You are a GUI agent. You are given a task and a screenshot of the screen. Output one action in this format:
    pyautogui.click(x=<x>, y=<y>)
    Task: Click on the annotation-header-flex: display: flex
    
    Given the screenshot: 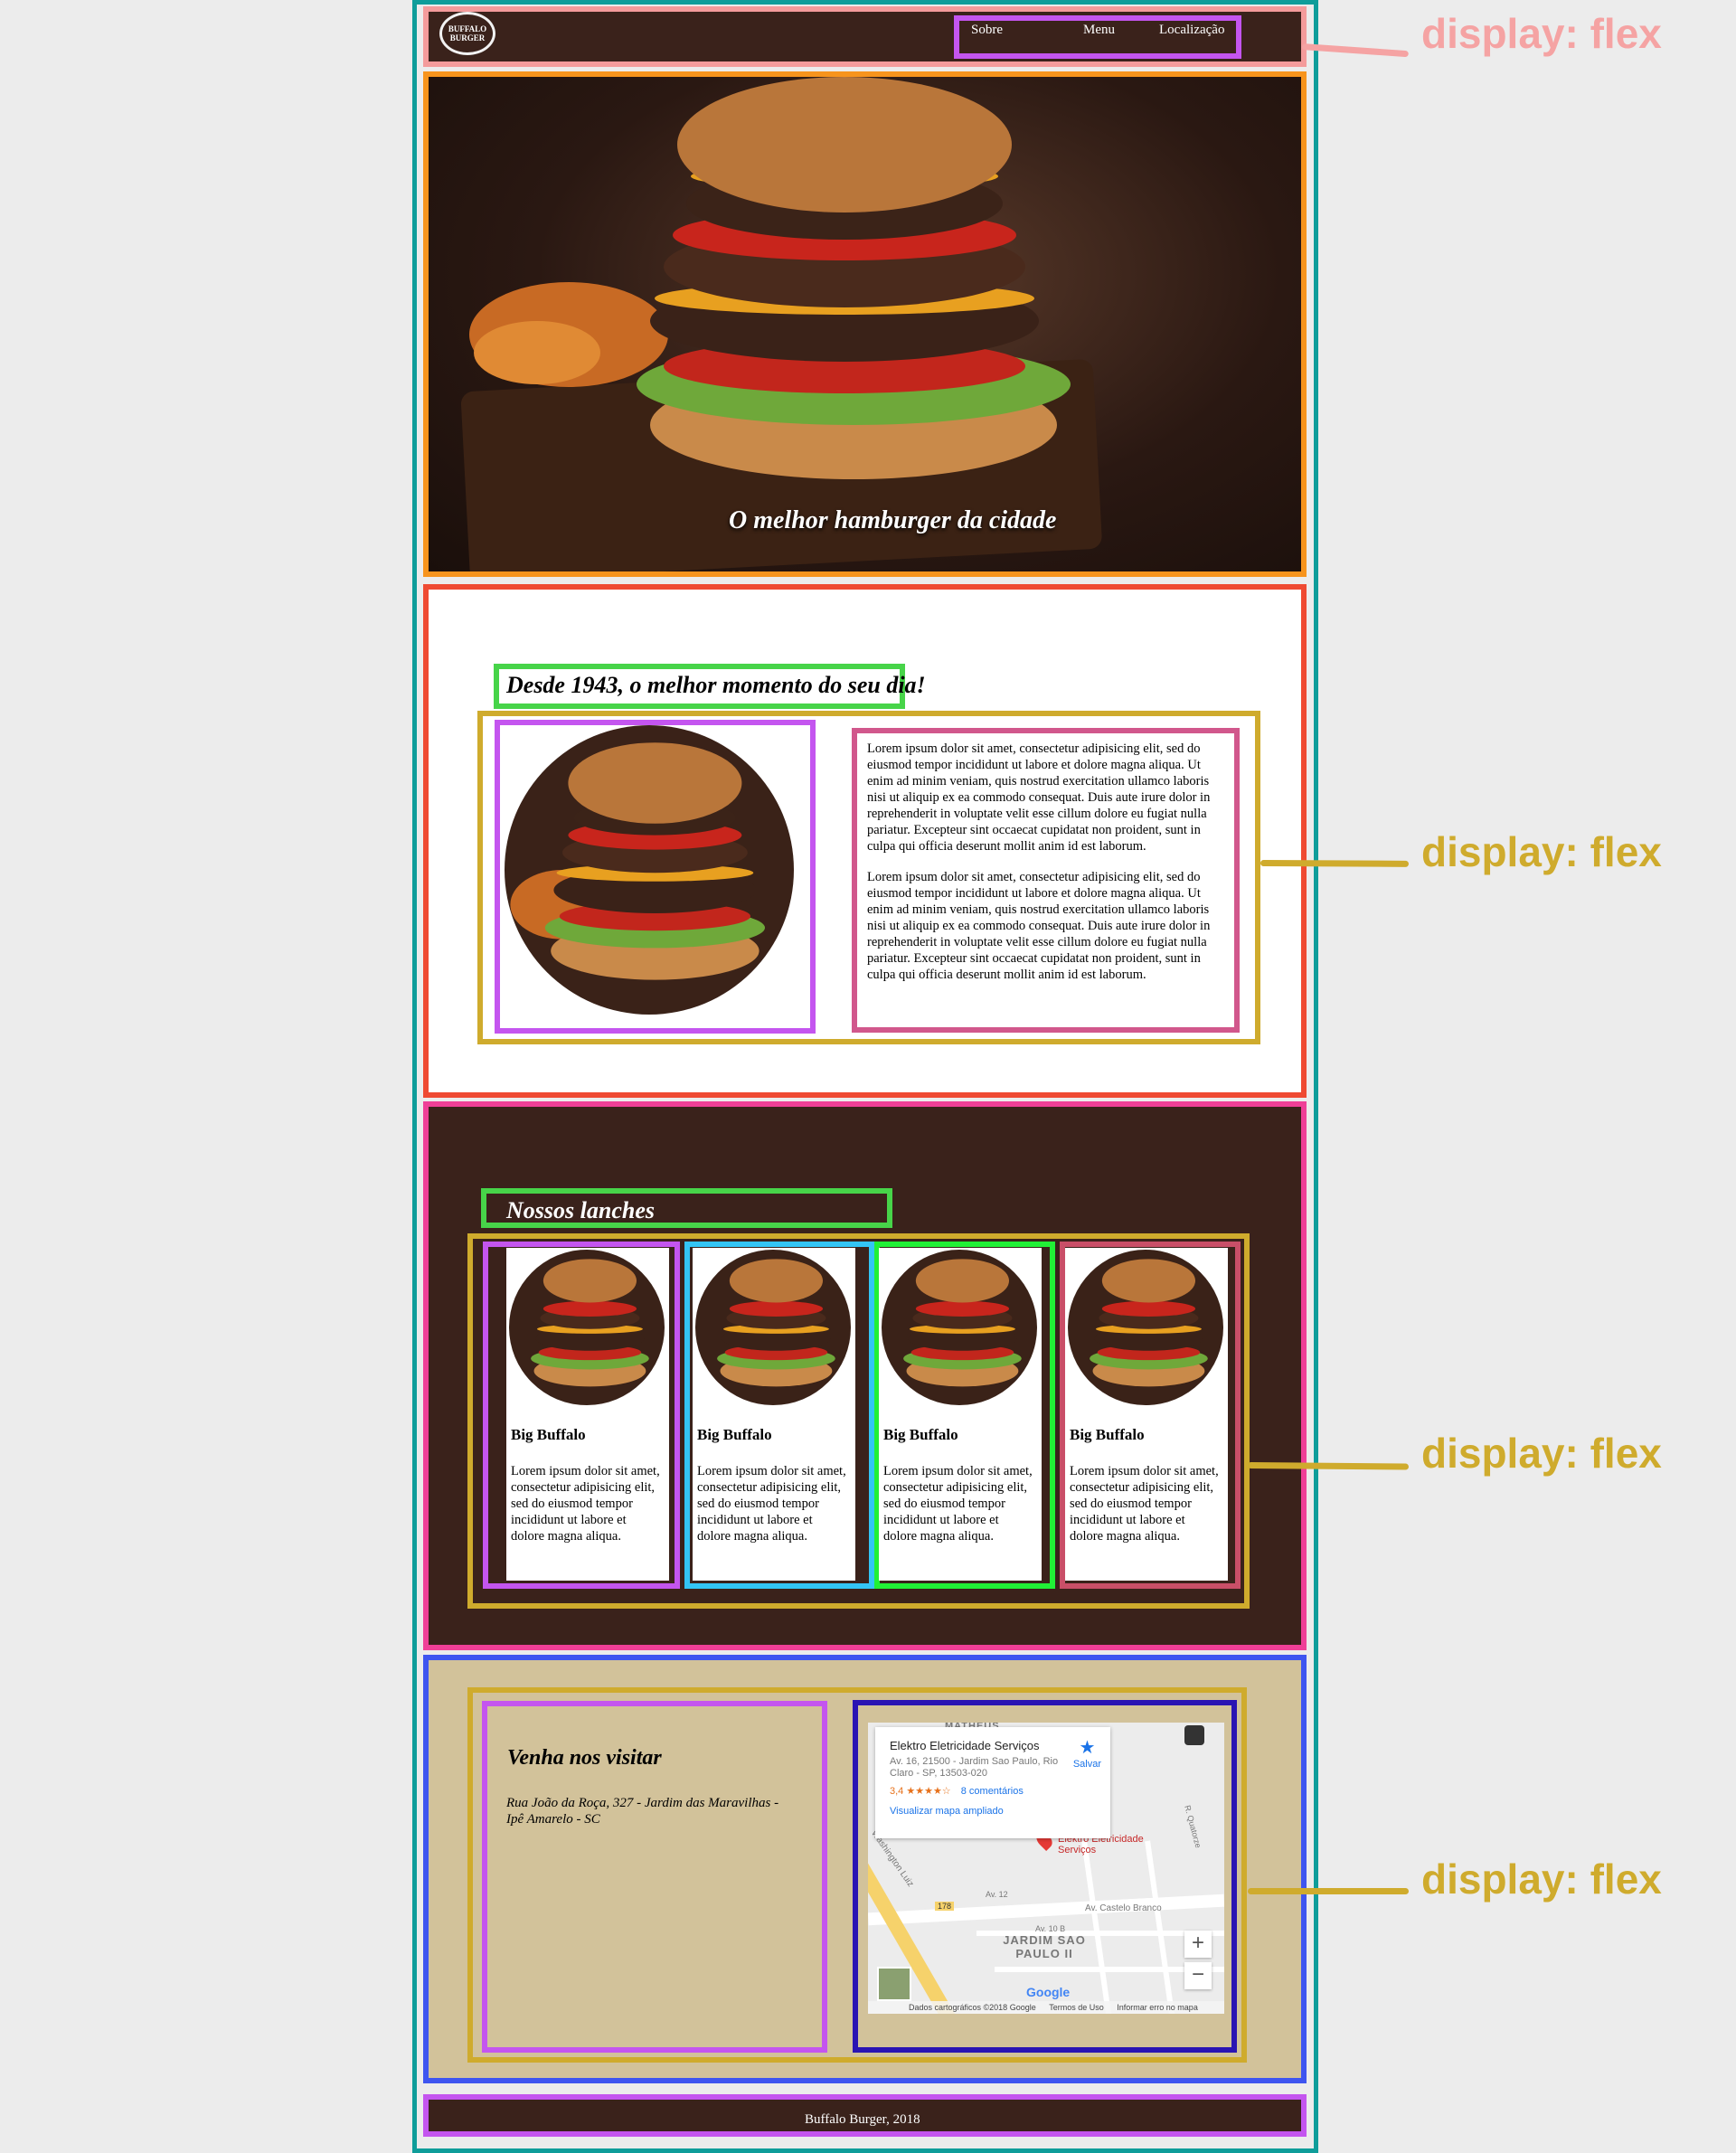 What is the action you would take?
    pyautogui.click(x=1542, y=33)
    